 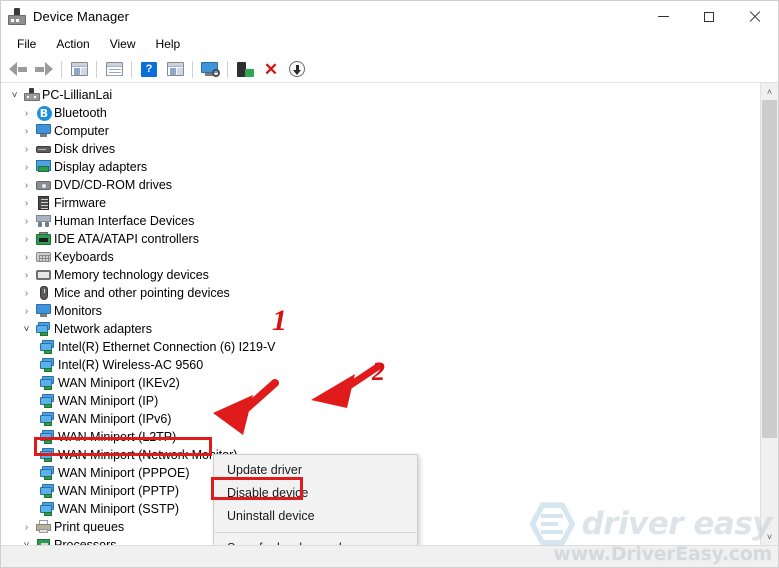 I want to click on context-menu-item-update-driver: Update driver, so click(x=315, y=470).